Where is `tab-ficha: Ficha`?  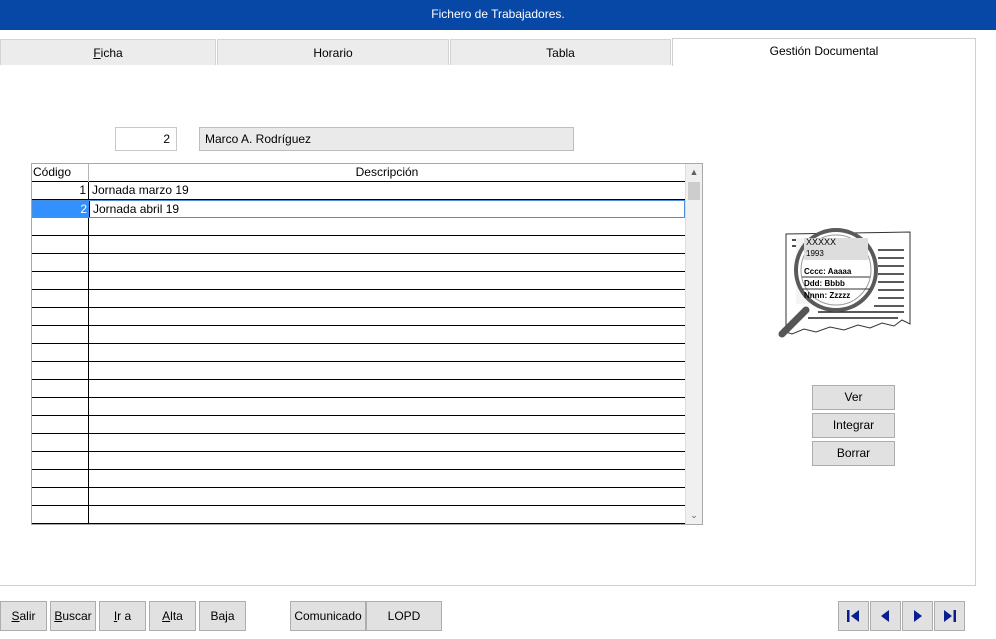 tab-ficha: Ficha is located at coordinates (108, 52).